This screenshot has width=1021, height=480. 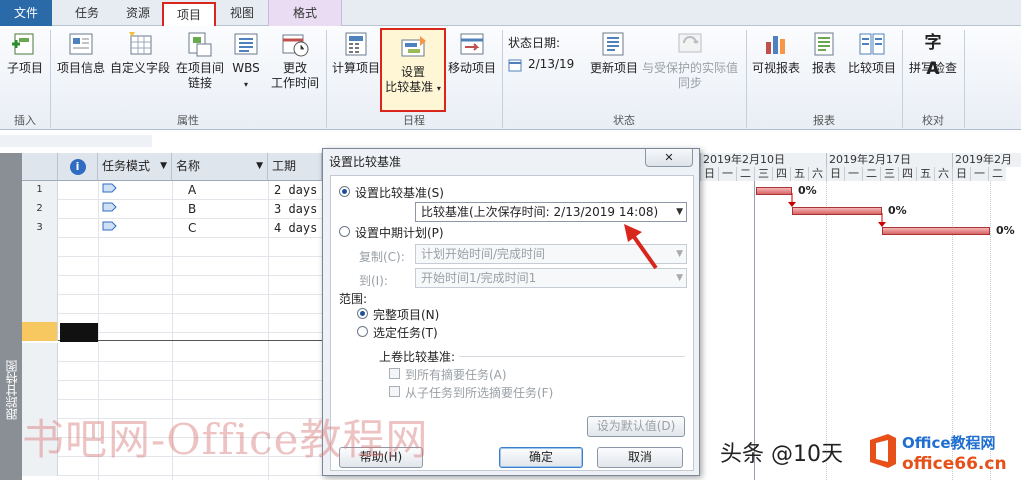 What do you see at coordinates (636, 426) in the screenshot?
I see `set-default-button: 设为默认值(D)` at bounding box center [636, 426].